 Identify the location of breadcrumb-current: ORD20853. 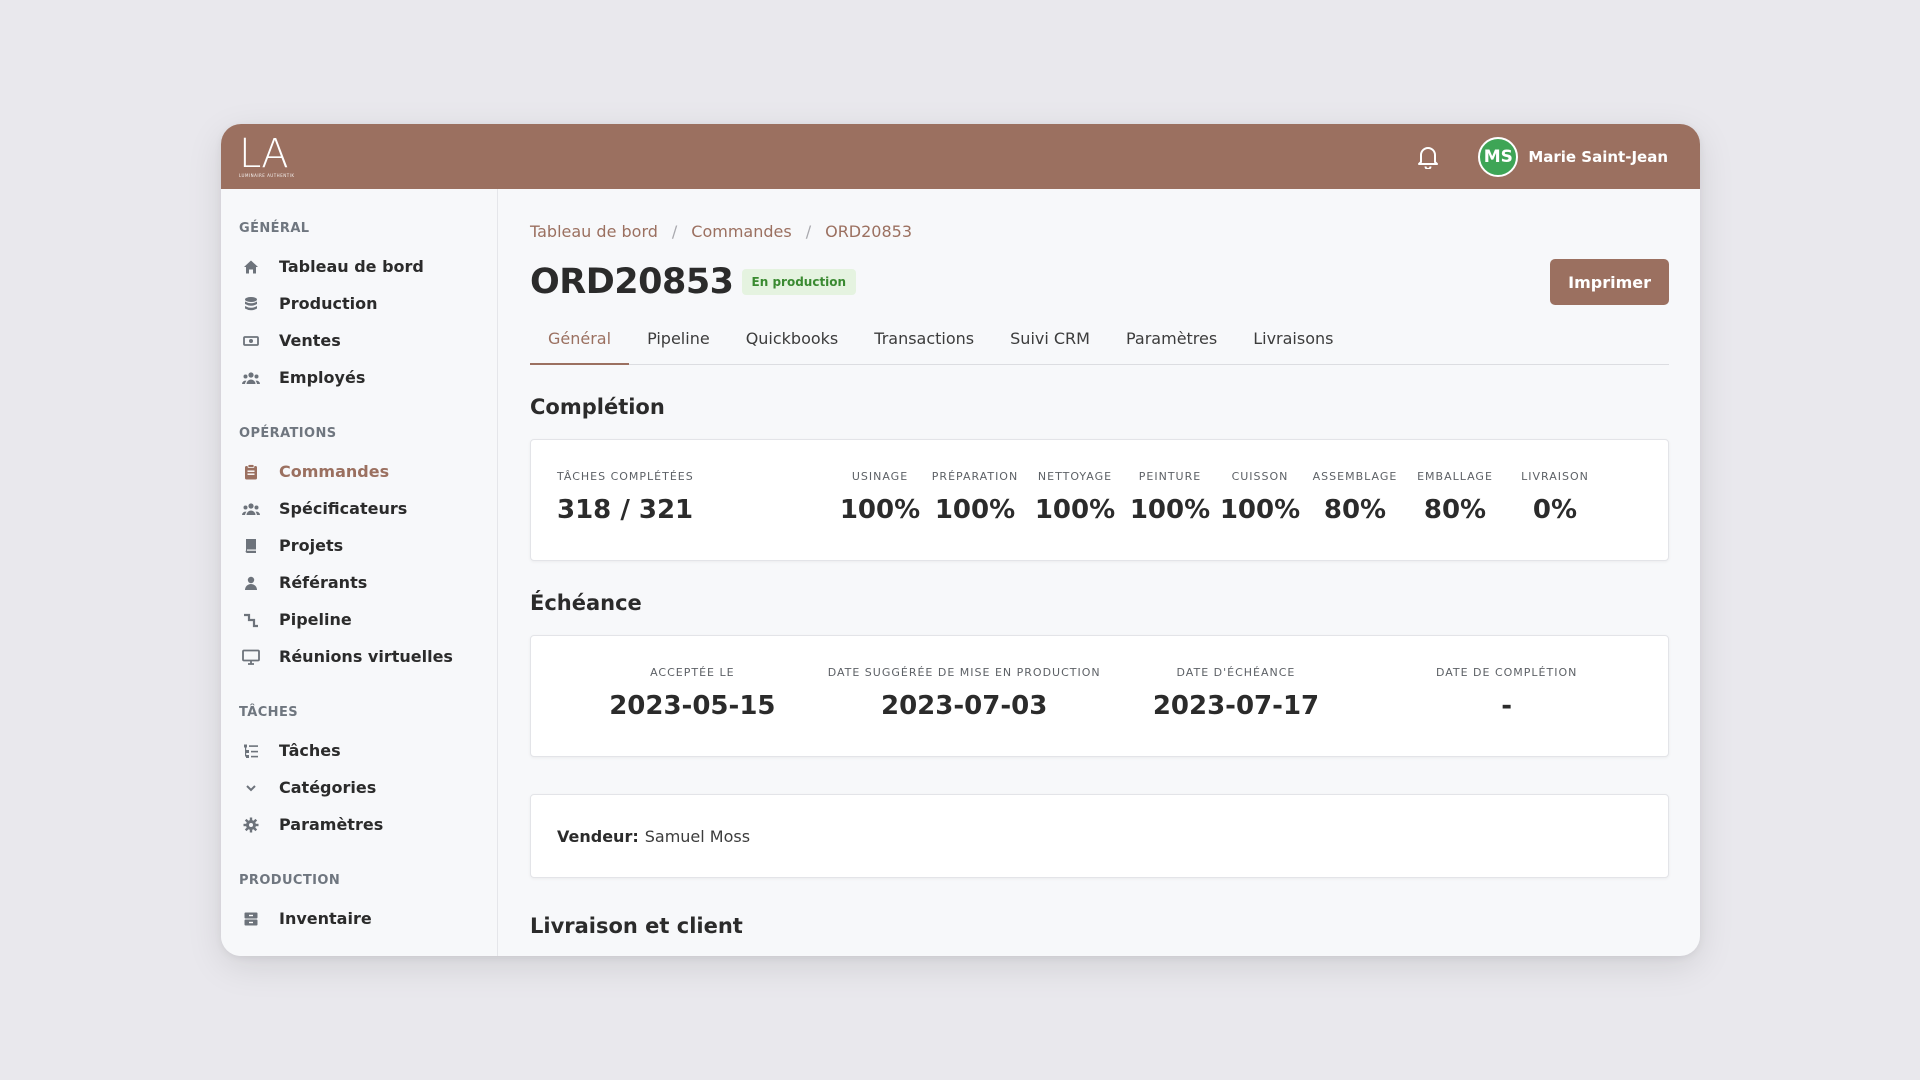
(869, 231).